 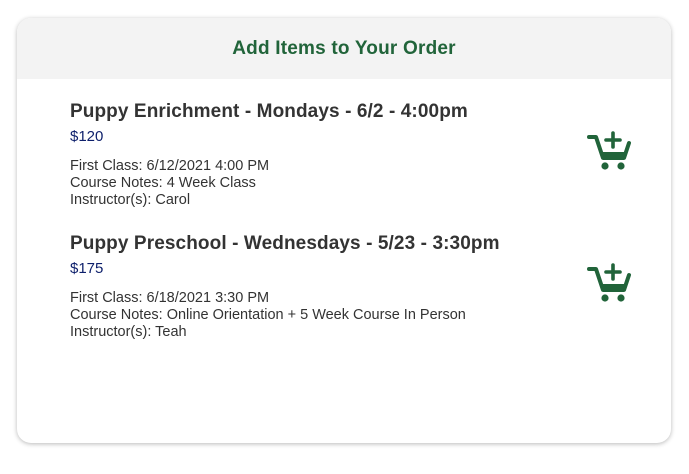 I want to click on item-instructors: Instructor(s): Carol, so click(x=130, y=200).